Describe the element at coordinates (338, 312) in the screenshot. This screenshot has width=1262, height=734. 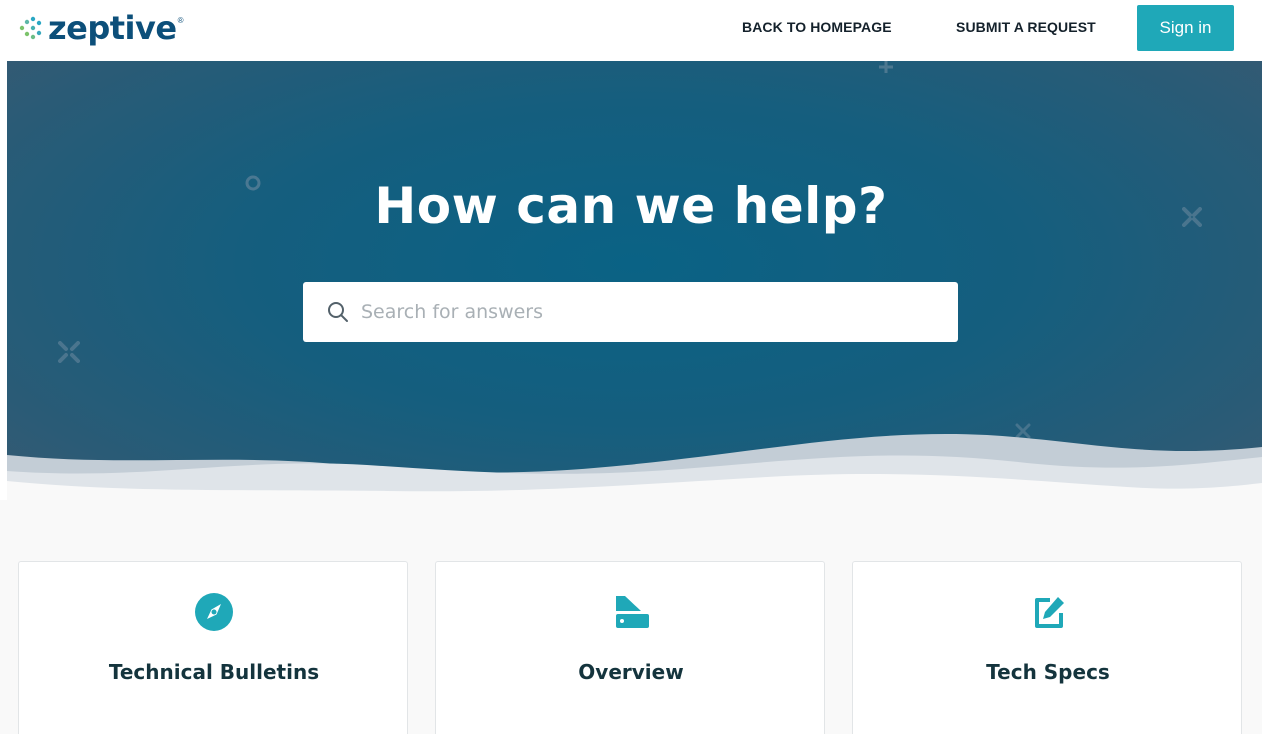
I see `search-icon` at that location.